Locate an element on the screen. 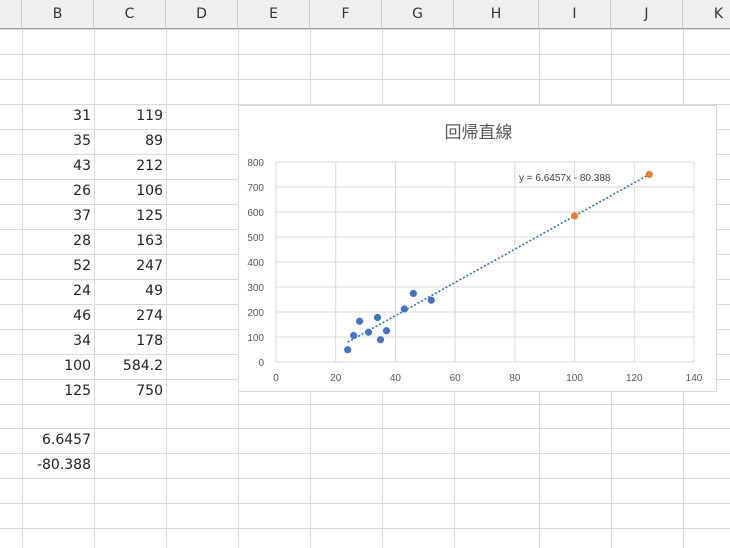 This screenshot has height=548, width=730. cell-c: 89 is located at coordinates (130, 141).